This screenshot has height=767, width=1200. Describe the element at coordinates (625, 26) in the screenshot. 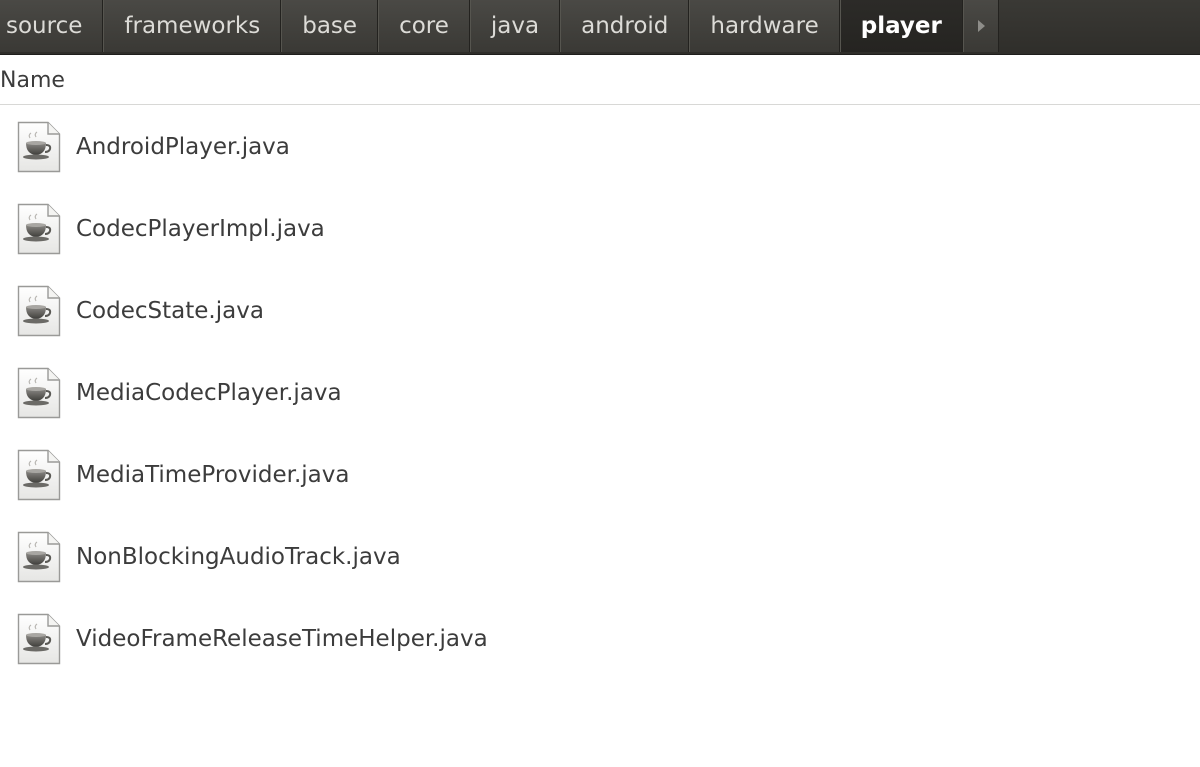

I see `path-segment-android: android` at that location.